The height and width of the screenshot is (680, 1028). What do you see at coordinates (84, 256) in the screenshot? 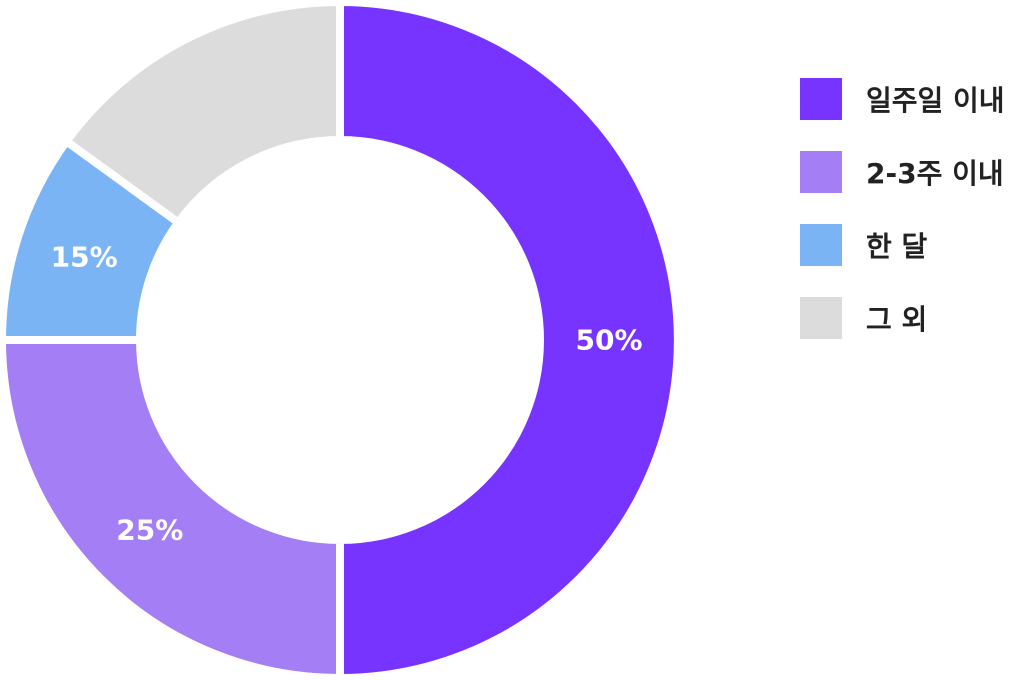
I see `slice-label-3: 15%` at bounding box center [84, 256].